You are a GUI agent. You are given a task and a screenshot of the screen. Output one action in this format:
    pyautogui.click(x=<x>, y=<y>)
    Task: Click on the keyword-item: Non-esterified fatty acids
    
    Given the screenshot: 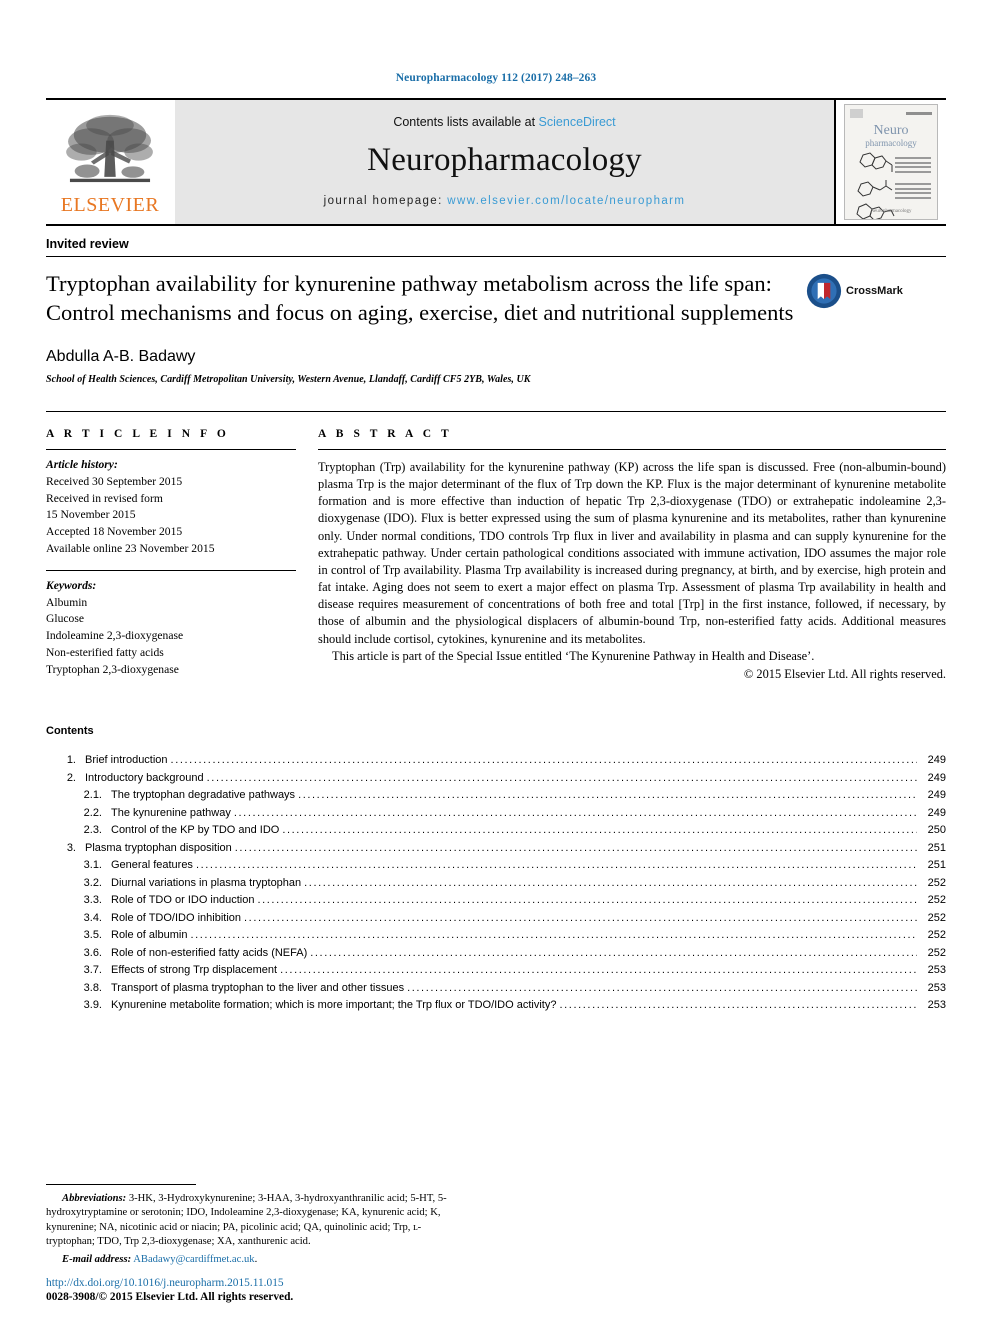 What is the action you would take?
    pyautogui.click(x=105, y=652)
    